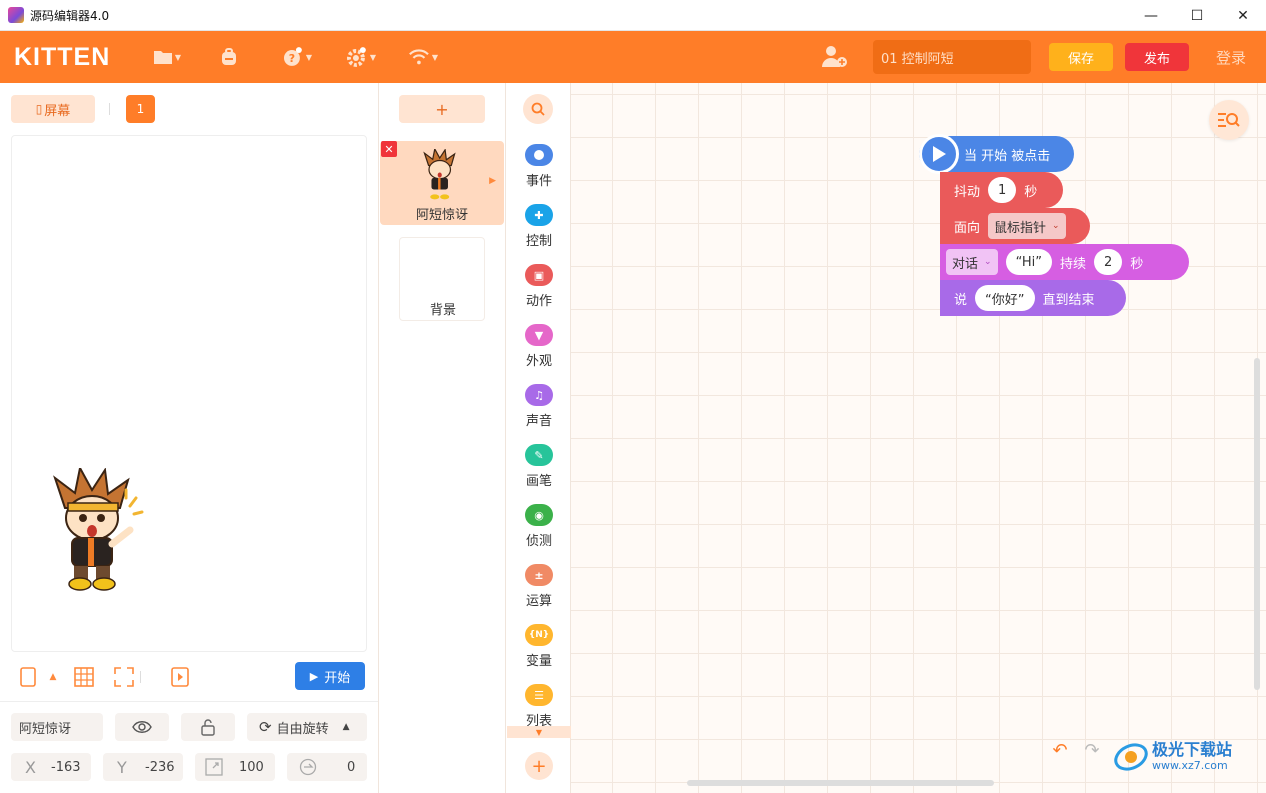  I want to click on category-pen: ✎ 画笔, so click(539, 472).